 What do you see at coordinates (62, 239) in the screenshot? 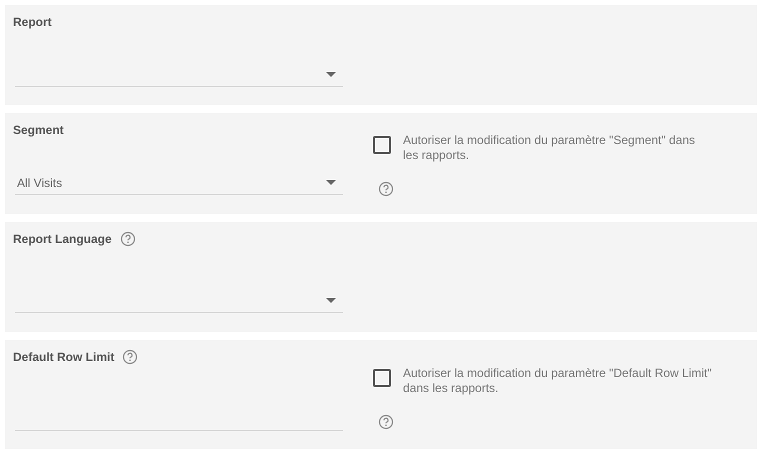
I see `field-label: Report Language` at bounding box center [62, 239].